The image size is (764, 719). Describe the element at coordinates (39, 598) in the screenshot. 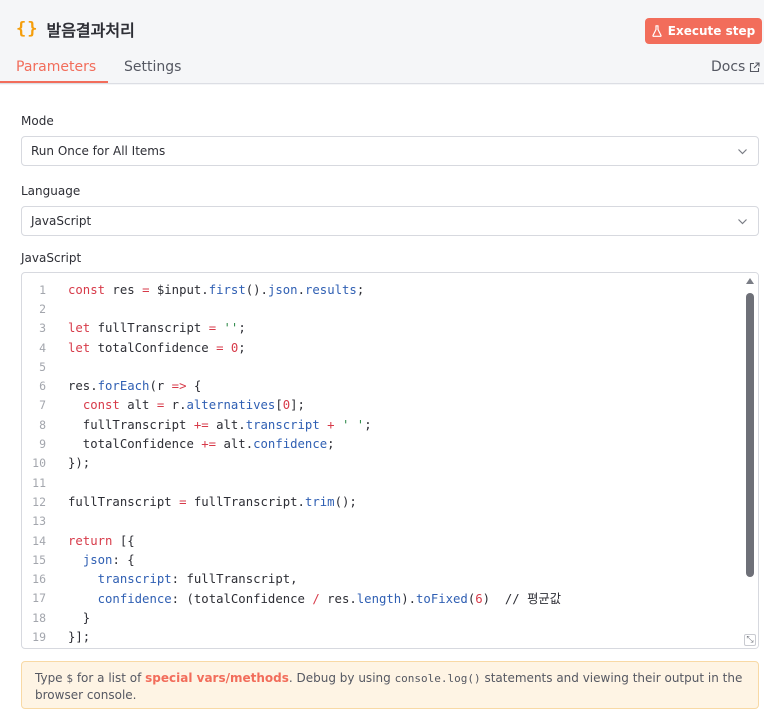

I see `line-number: 17` at that location.